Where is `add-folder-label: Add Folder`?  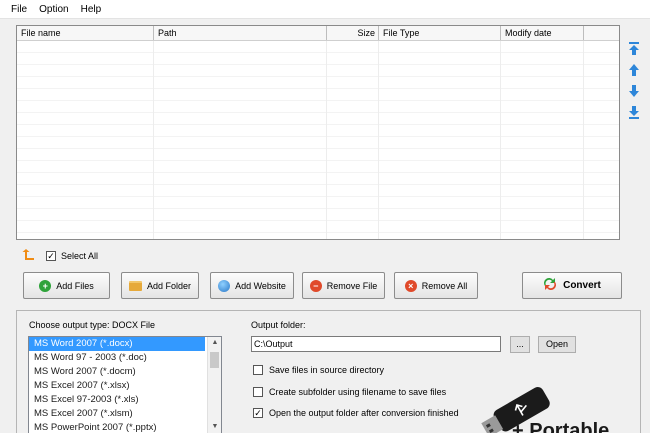
add-folder-label: Add Folder is located at coordinates (169, 285).